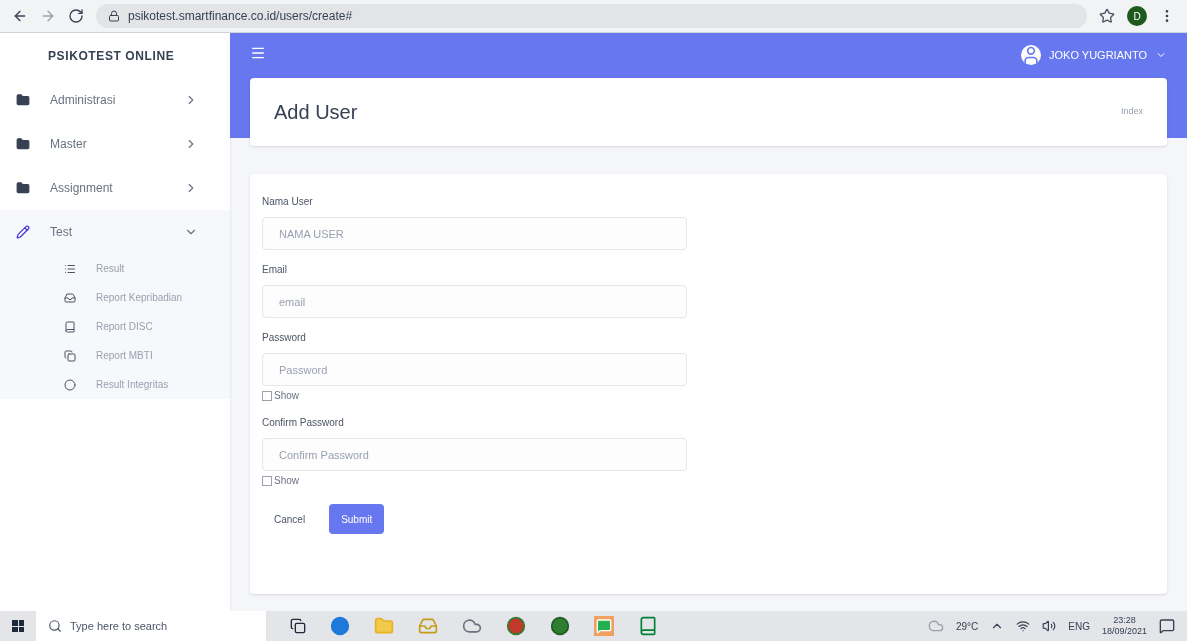  I want to click on field-label: Email, so click(275, 270).